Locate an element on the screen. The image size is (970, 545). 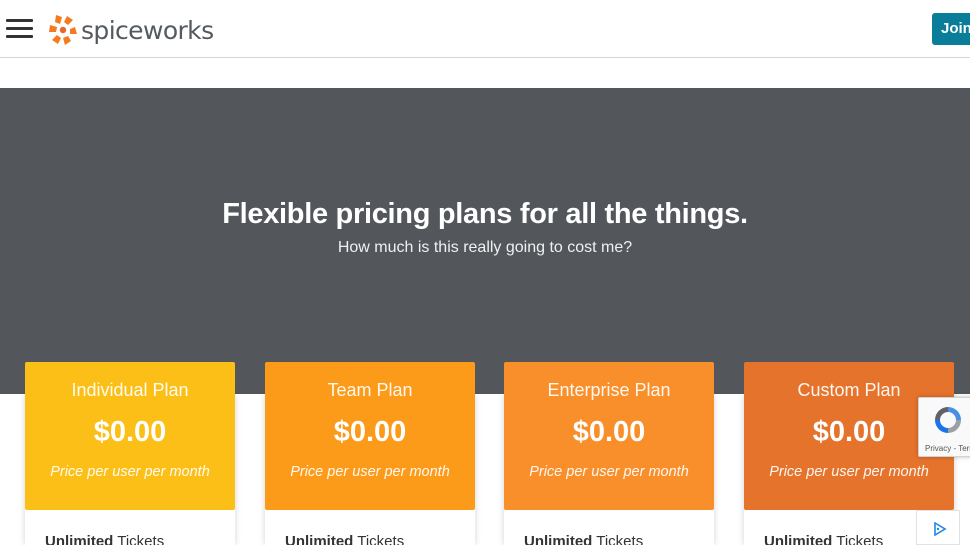
logo-text: spiceworks is located at coordinates (147, 30).